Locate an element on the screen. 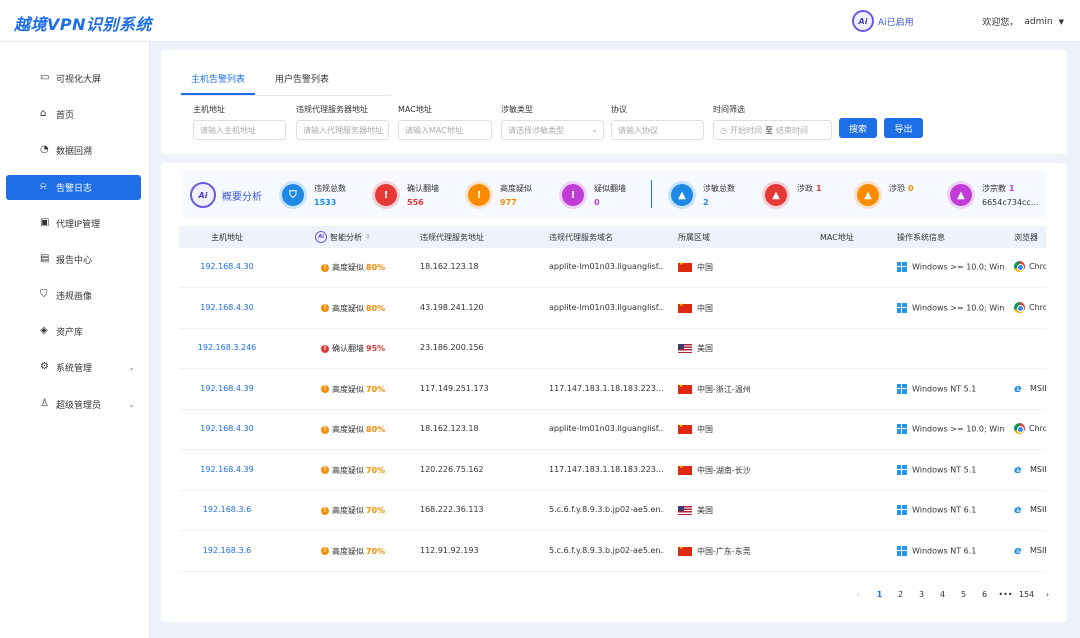 The height and width of the screenshot is (638, 1080). sidebar-item-4: ▣ 代理IP管理 is located at coordinates (73, 223).